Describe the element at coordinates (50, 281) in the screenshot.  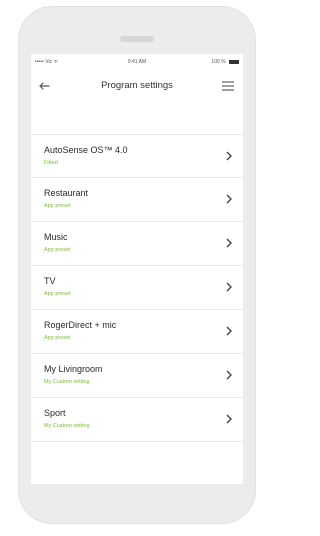
I see `program-name: TV` at that location.